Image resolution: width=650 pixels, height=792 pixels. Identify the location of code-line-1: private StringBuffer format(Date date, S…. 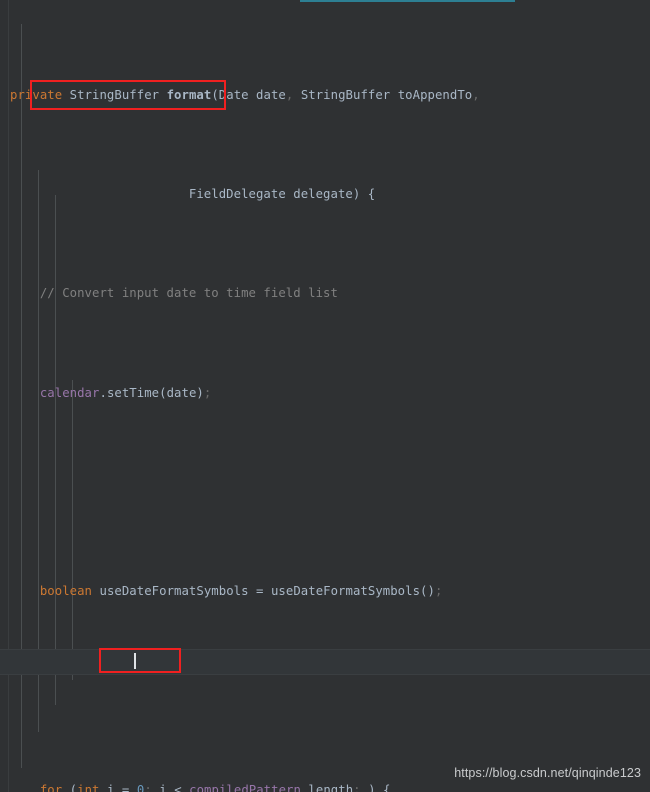
(325, 95).